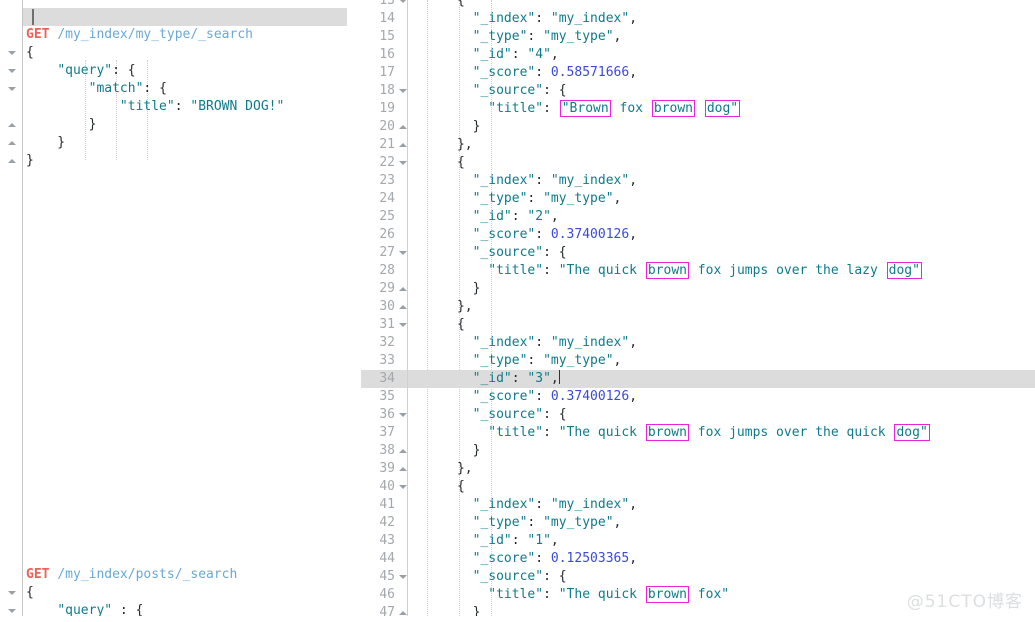 The image size is (1035, 622). I want to click on response-code-line: "_score": 0.12503365,, so click(721, 559).